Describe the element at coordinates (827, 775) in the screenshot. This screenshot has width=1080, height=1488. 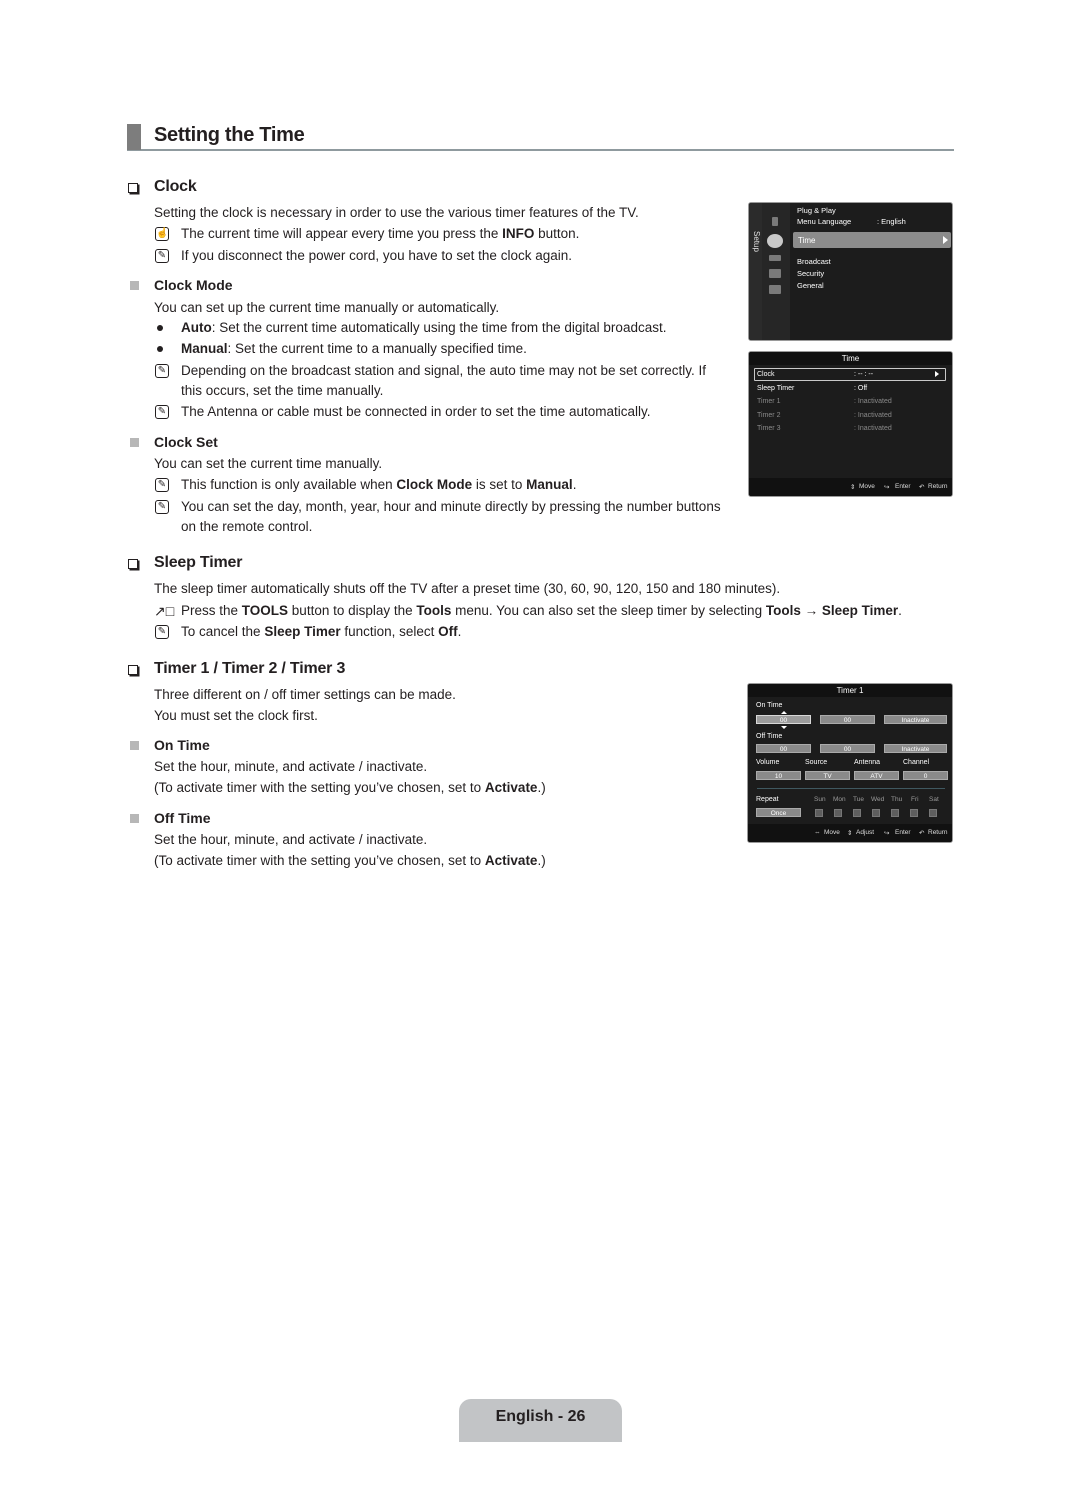
I see `source-field: TV` at that location.